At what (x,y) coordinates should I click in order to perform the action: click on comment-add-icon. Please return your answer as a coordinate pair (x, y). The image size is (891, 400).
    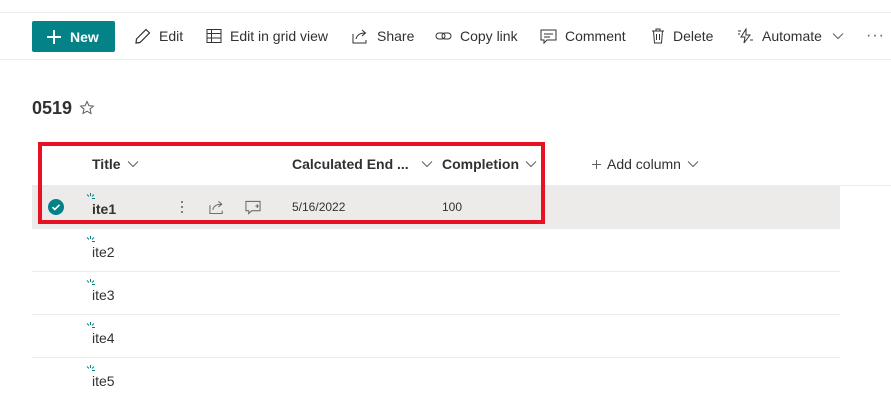
    Looking at the image, I should click on (253, 207).